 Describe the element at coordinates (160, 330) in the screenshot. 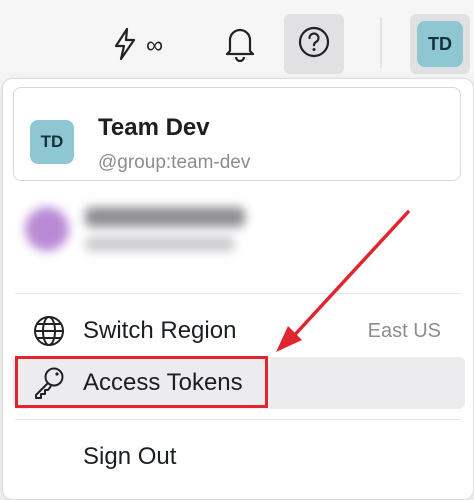

I see `switch-region-label: Switch Region` at that location.